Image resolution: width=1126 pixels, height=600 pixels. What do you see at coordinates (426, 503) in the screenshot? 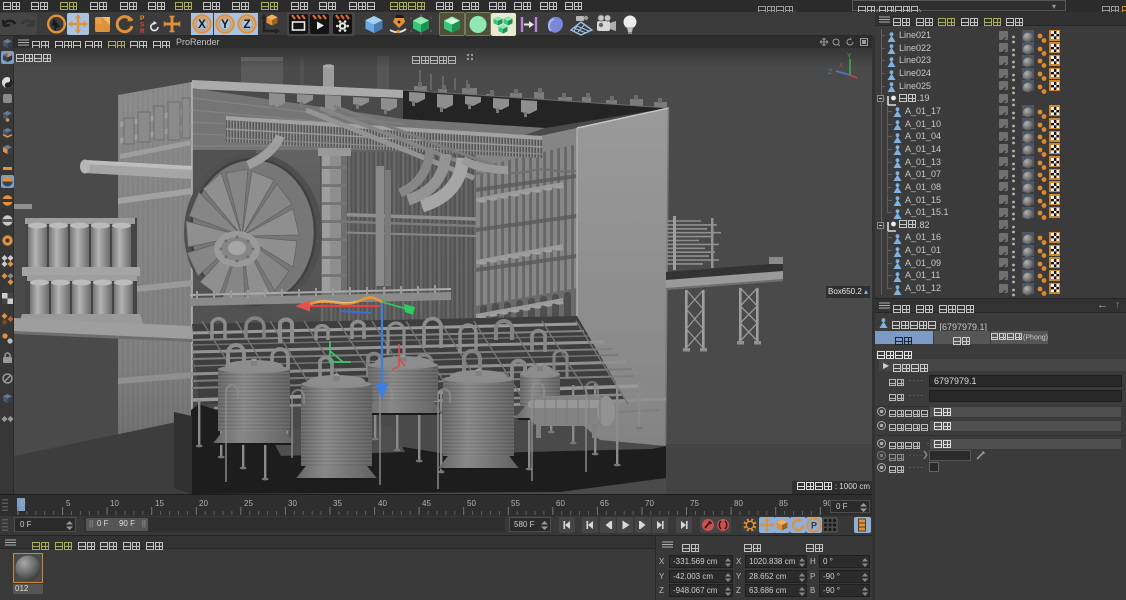
I see `svg-text: 45` at bounding box center [426, 503].